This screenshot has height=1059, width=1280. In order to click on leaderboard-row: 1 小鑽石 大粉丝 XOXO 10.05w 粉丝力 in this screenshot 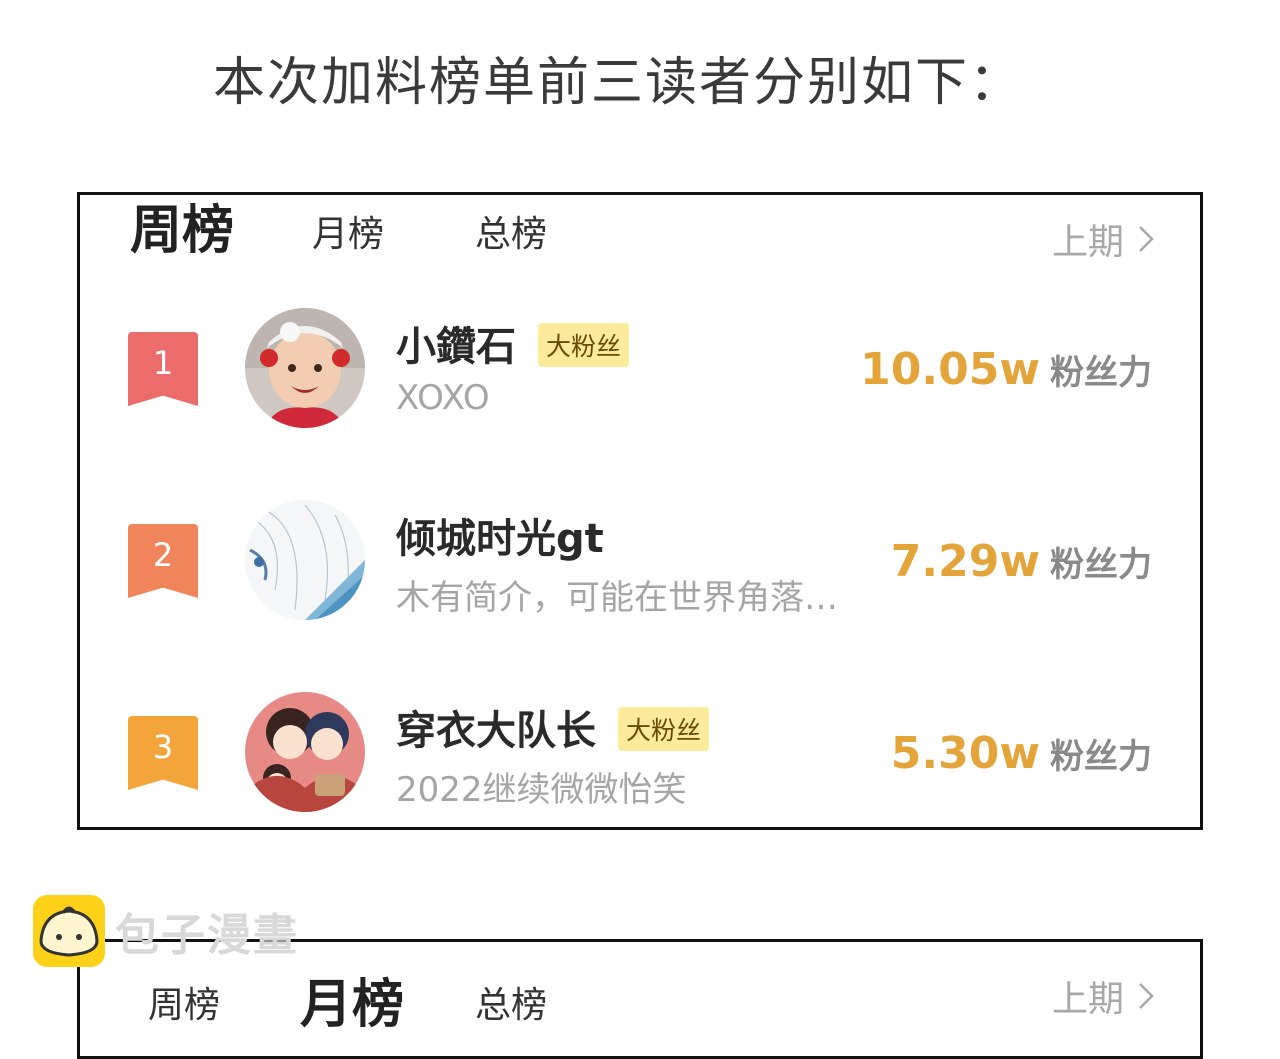, I will do `click(640, 373)`.